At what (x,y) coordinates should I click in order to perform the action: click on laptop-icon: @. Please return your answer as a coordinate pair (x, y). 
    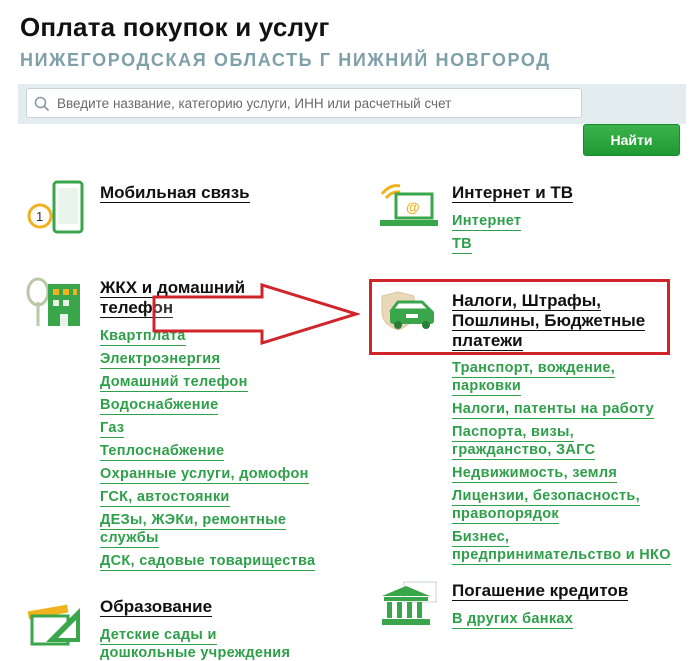
    Looking at the image, I should click on (409, 205).